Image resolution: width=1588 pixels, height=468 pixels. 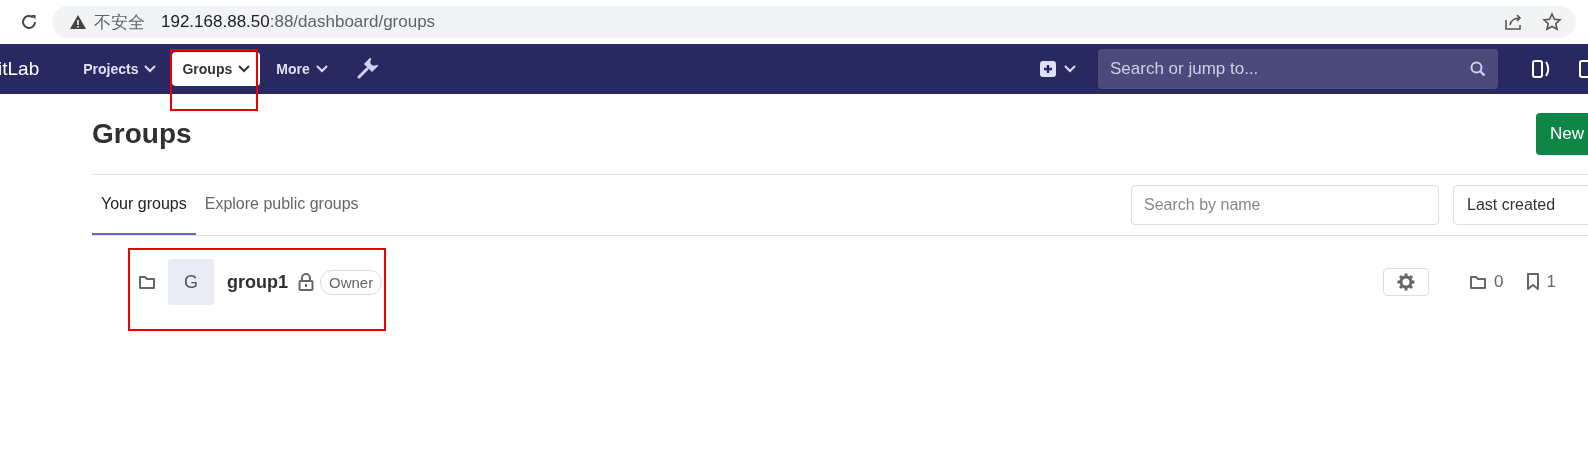 What do you see at coordinates (119, 22) in the screenshot?
I see `security-label: 不安全` at bounding box center [119, 22].